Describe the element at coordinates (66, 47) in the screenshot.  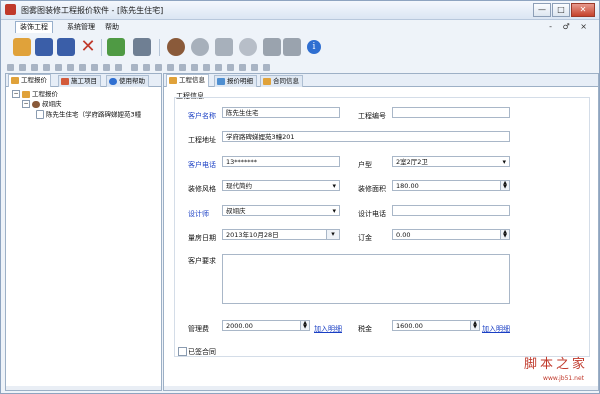
I see `save-as-icon` at that location.